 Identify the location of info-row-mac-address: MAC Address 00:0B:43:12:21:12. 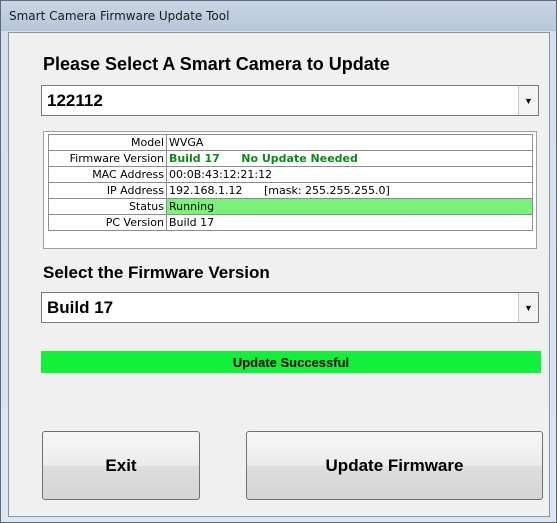
(290, 174).